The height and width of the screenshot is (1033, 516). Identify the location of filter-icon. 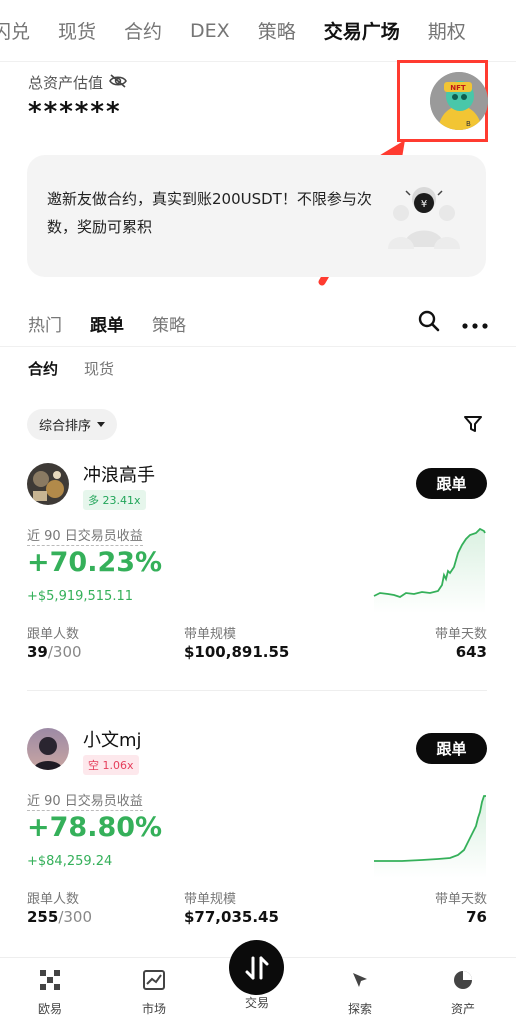
(473, 426).